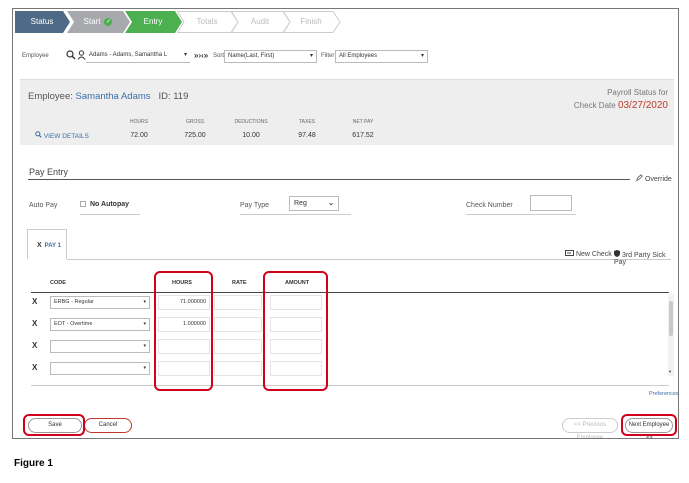 The height and width of the screenshot is (483, 689). I want to click on next-employee-button: Next Employee >>, so click(649, 428).